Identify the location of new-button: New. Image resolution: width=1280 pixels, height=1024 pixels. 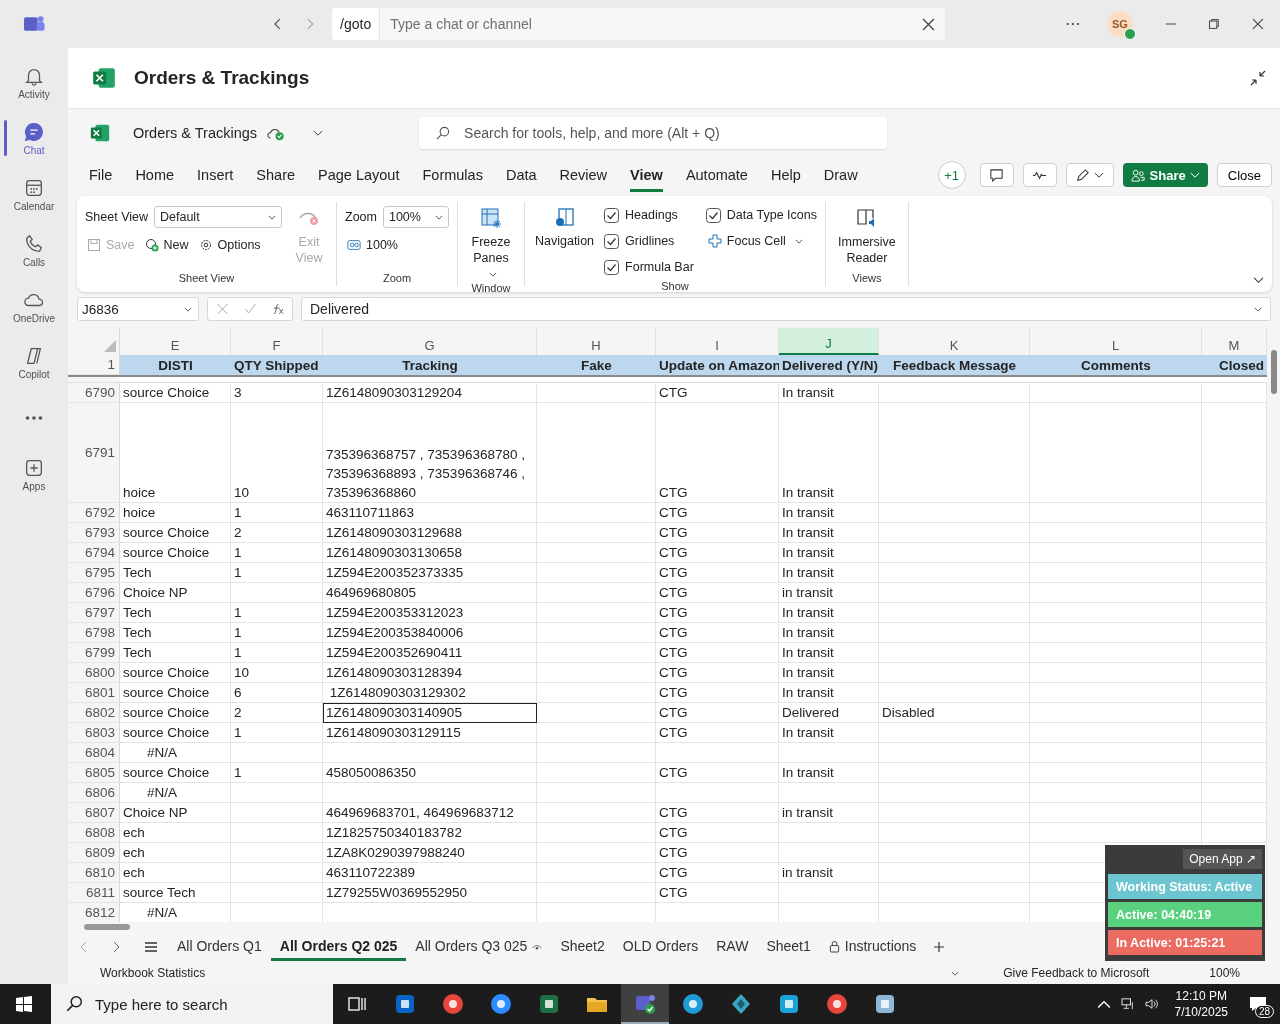
(166, 245).